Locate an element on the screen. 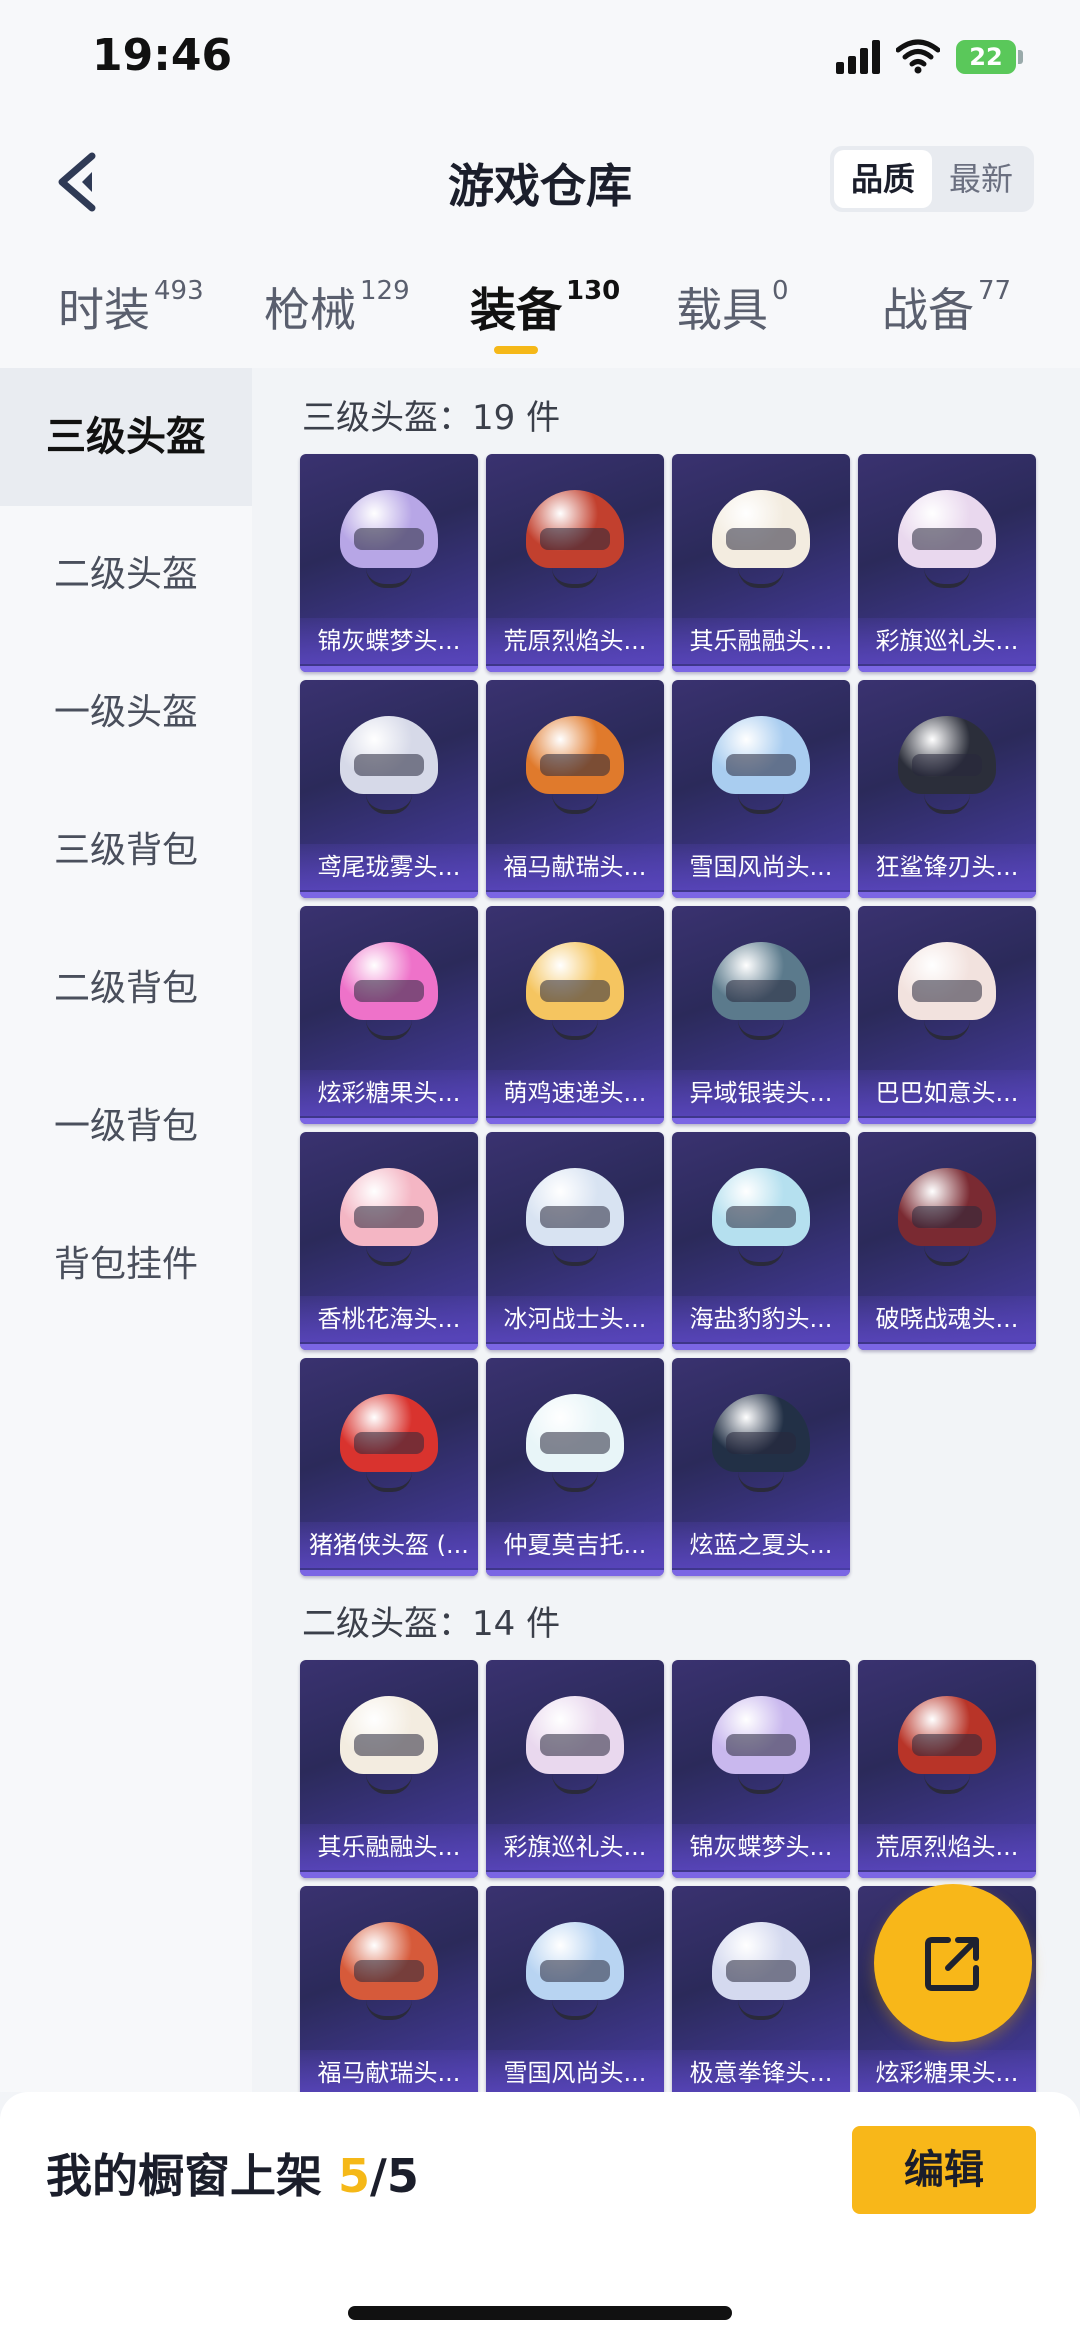 Image resolution: width=1080 pixels, height=2339 pixels. share-icon is located at coordinates (952, 1964).